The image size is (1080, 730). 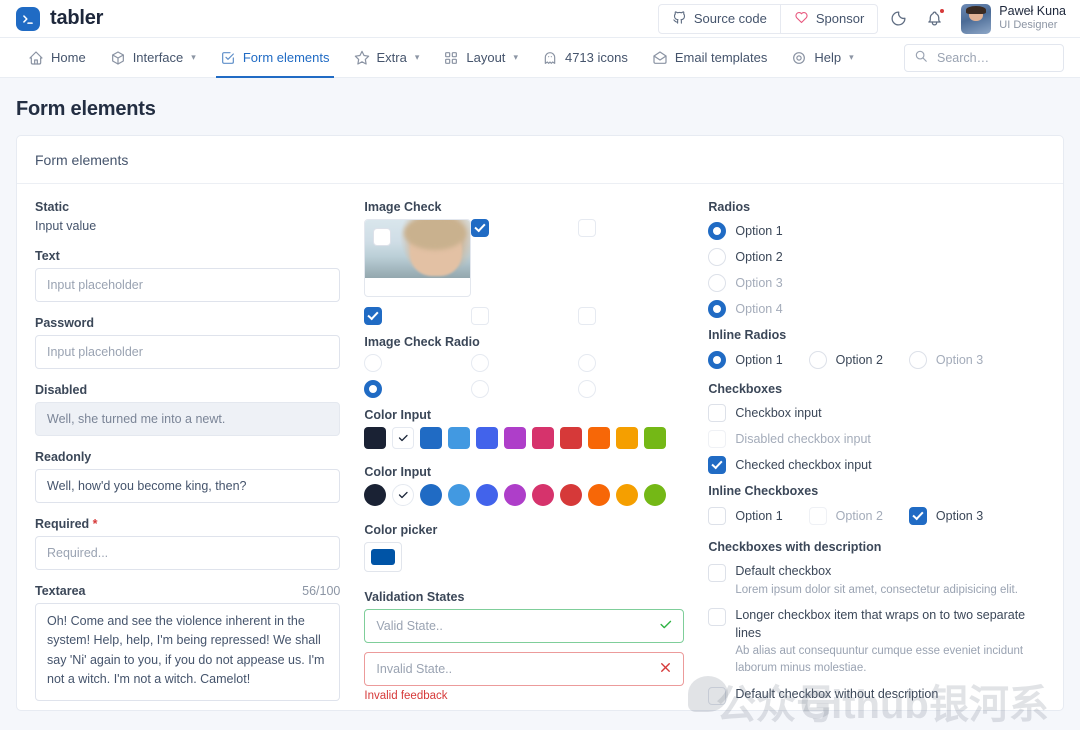 What do you see at coordinates (876, 465) in the screenshot?
I see `checkbox-option: Checked checkbox input` at bounding box center [876, 465].